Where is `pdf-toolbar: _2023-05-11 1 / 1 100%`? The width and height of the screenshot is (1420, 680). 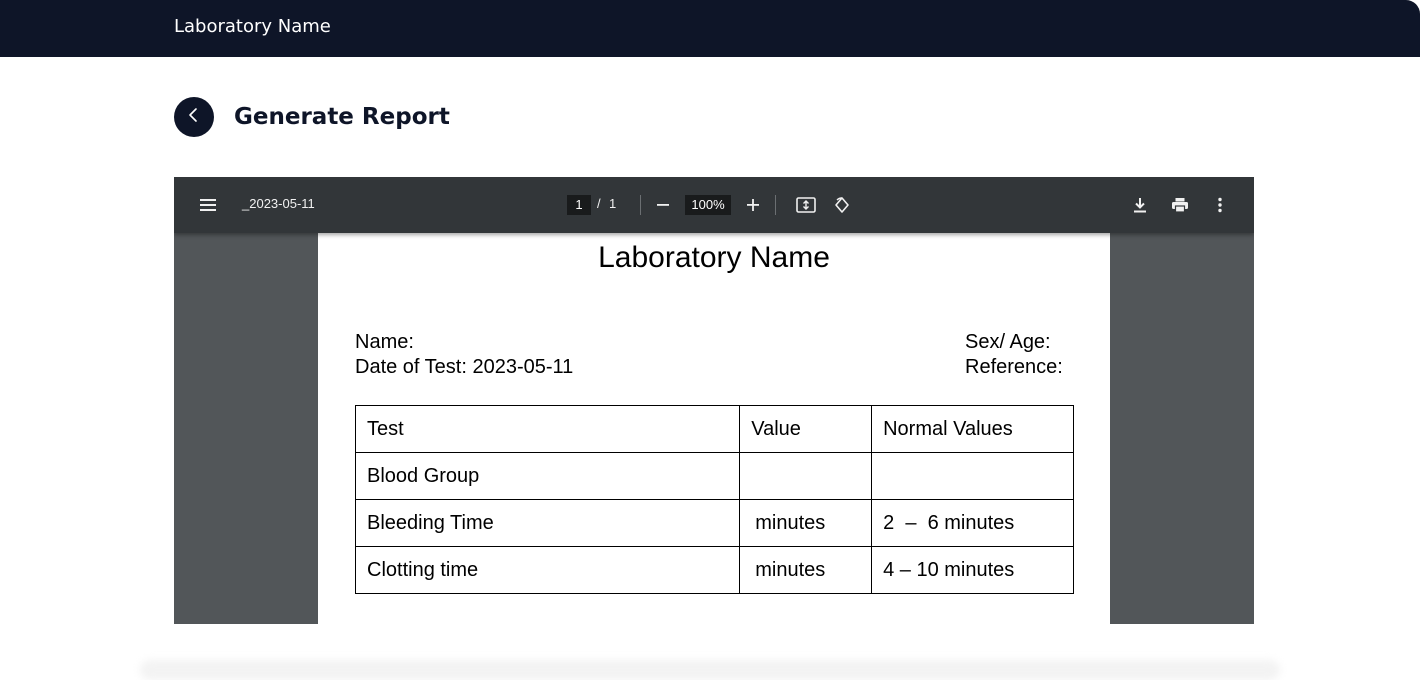 pdf-toolbar: _2023-05-11 1 / 1 100% is located at coordinates (714, 205).